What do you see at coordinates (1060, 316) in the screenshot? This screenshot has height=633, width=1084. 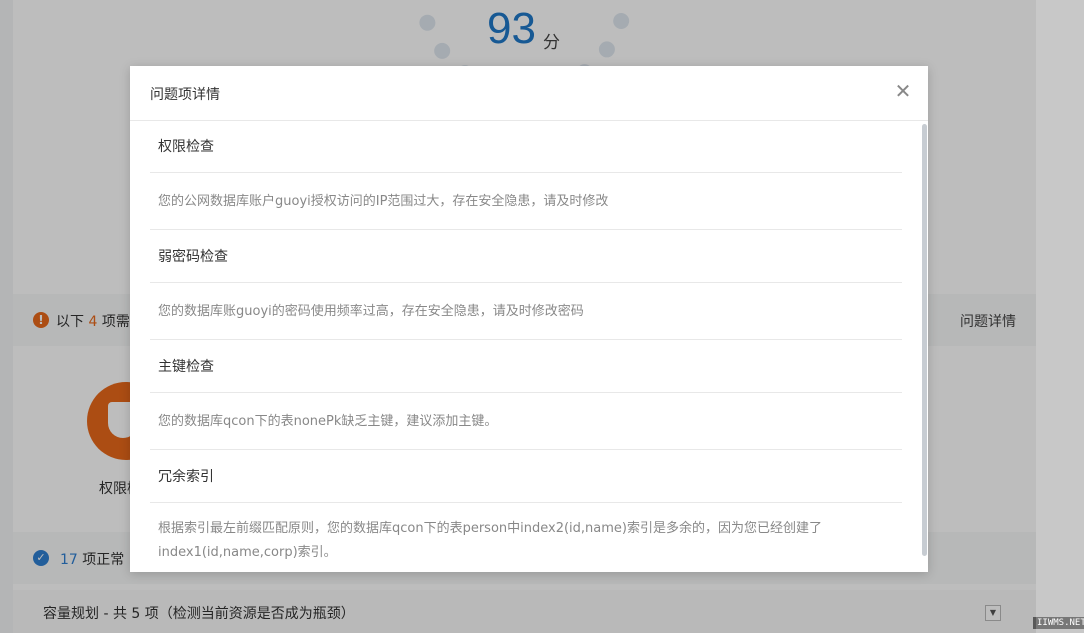 I see `right-strip` at bounding box center [1060, 316].